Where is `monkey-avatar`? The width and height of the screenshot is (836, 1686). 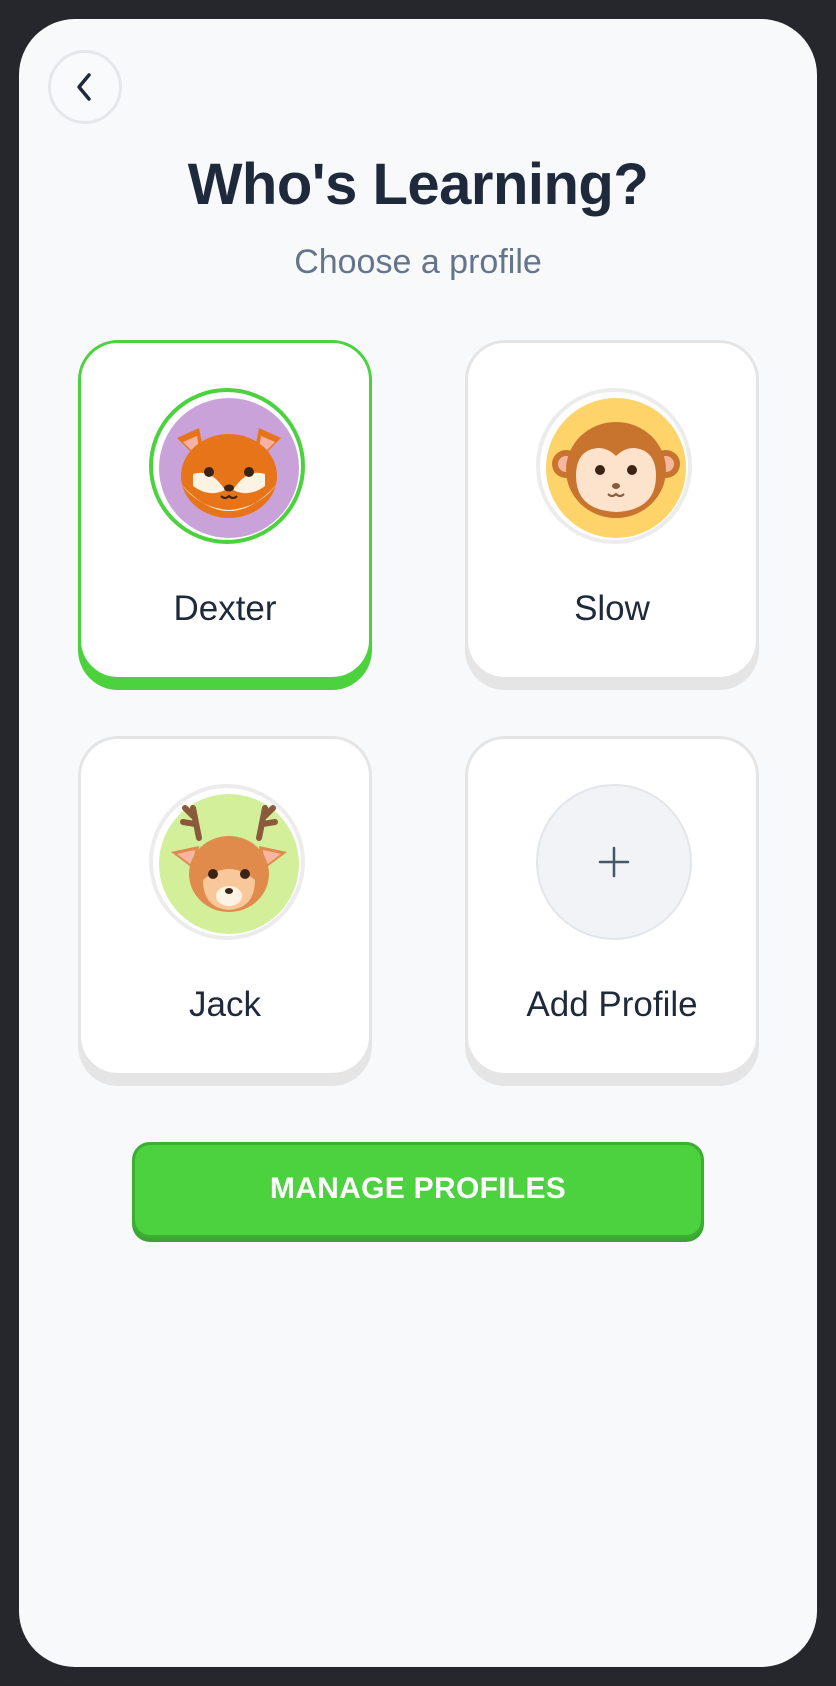 monkey-avatar is located at coordinates (614, 466).